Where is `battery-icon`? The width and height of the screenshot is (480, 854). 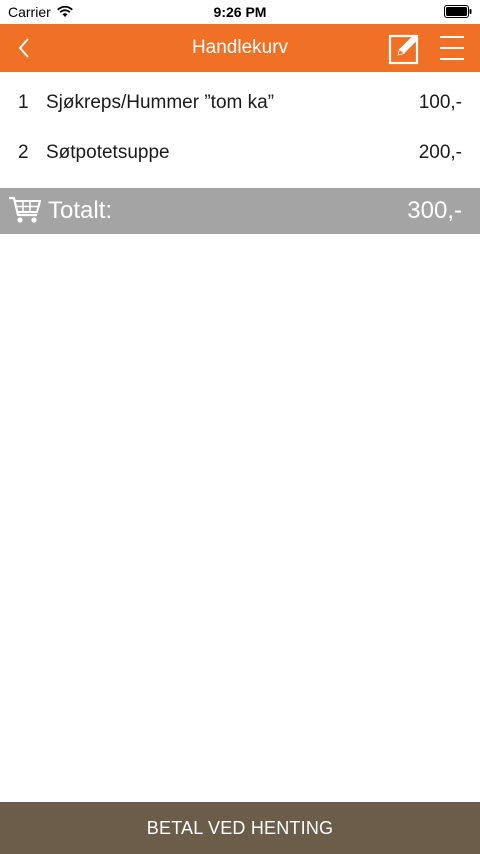 battery-icon is located at coordinates (458, 13).